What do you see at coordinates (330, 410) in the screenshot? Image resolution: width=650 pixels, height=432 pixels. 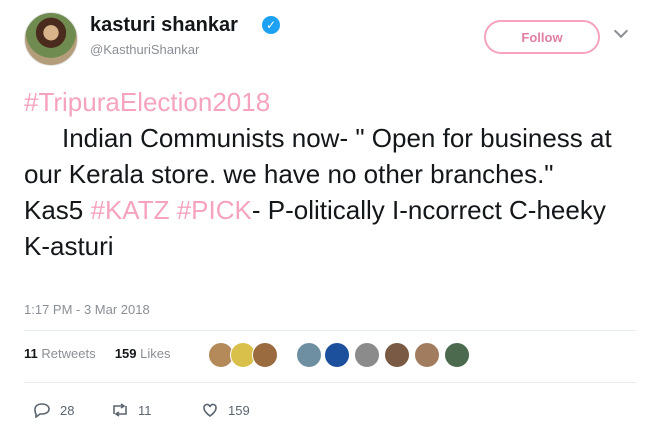 I see `tweet-actions: 28 11 159` at bounding box center [330, 410].